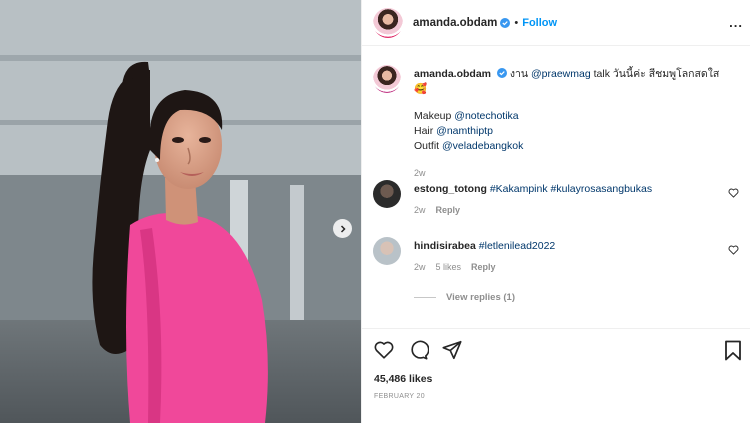  Describe the element at coordinates (571, 189) in the screenshot. I see `comment-text: #Kakampink #kulayrosasangbukas` at that location.